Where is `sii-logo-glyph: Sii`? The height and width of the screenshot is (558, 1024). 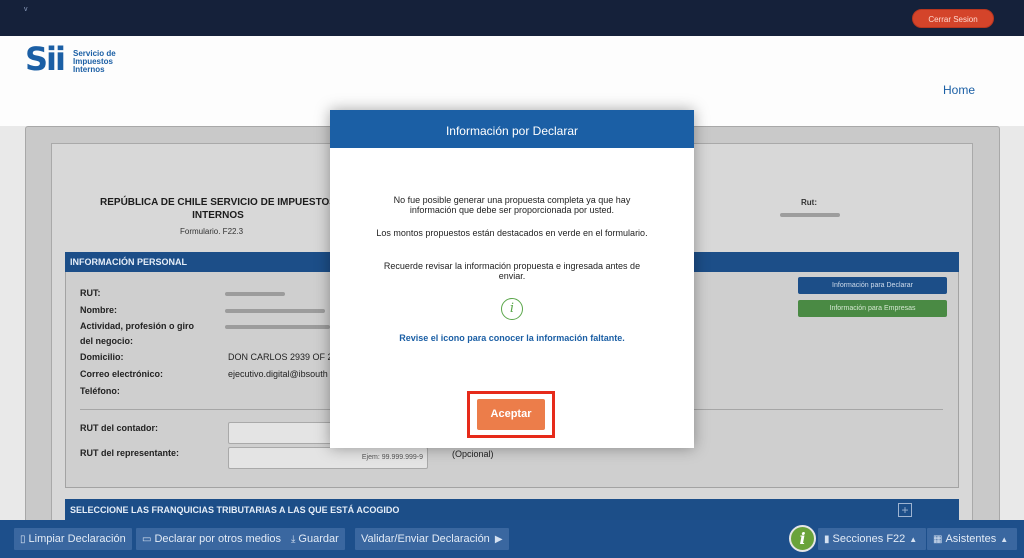
sii-logo-glyph: Sii is located at coordinates (45, 59).